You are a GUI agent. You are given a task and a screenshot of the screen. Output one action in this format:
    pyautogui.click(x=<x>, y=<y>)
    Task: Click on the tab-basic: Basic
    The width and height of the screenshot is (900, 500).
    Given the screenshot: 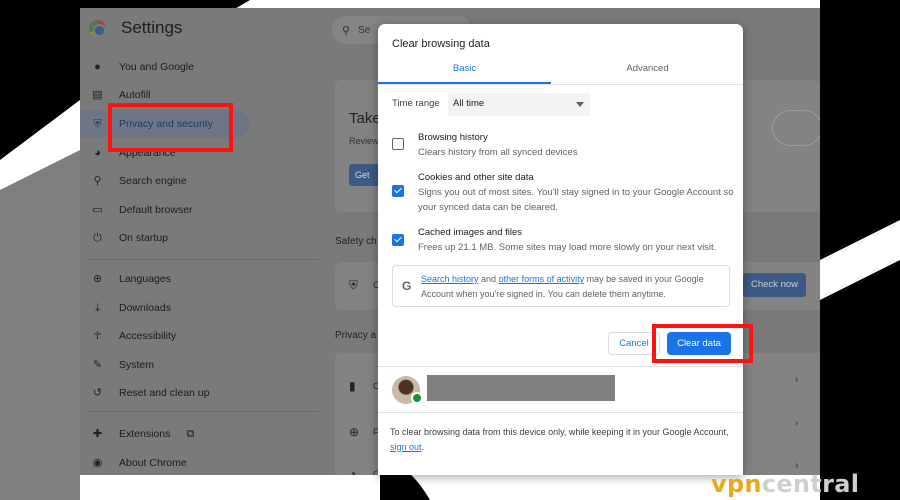 What is the action you would take?
    pyautogui.click(x=464, y=72)
    